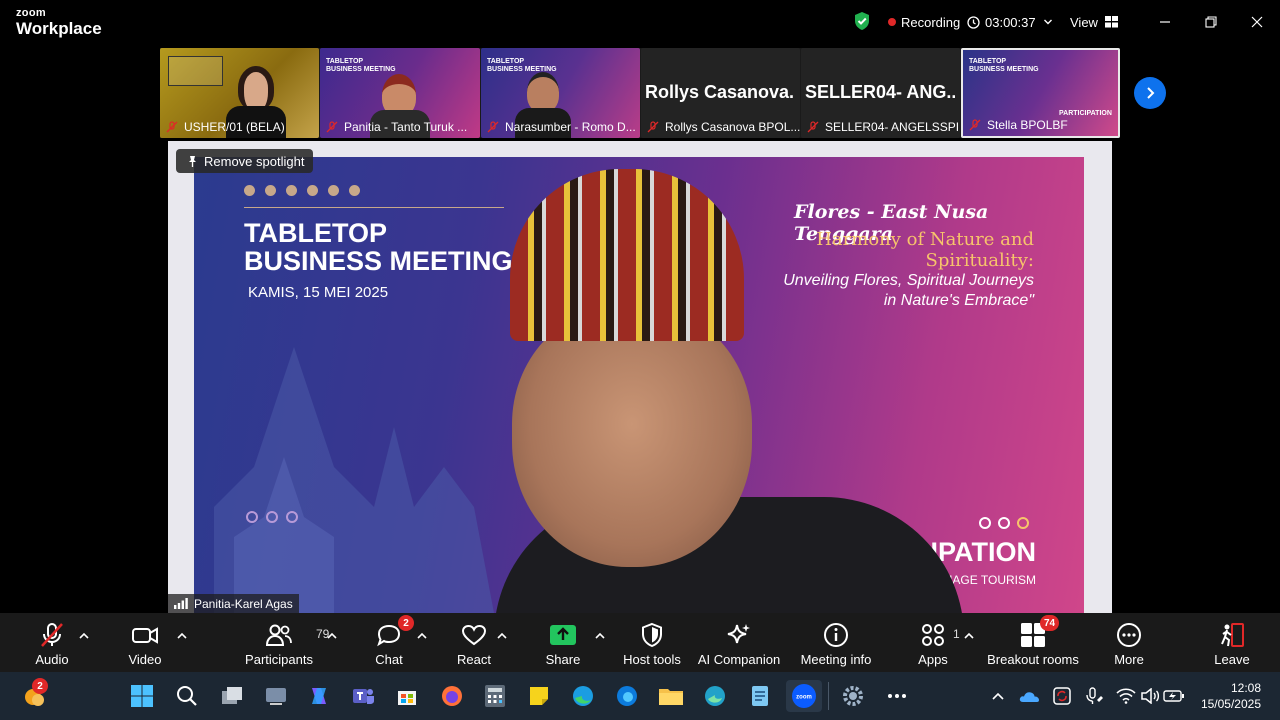  What do you see at coordinates (474, 645) in the screenshot?
I see `react-button: React` at bounding box center [474, 645].